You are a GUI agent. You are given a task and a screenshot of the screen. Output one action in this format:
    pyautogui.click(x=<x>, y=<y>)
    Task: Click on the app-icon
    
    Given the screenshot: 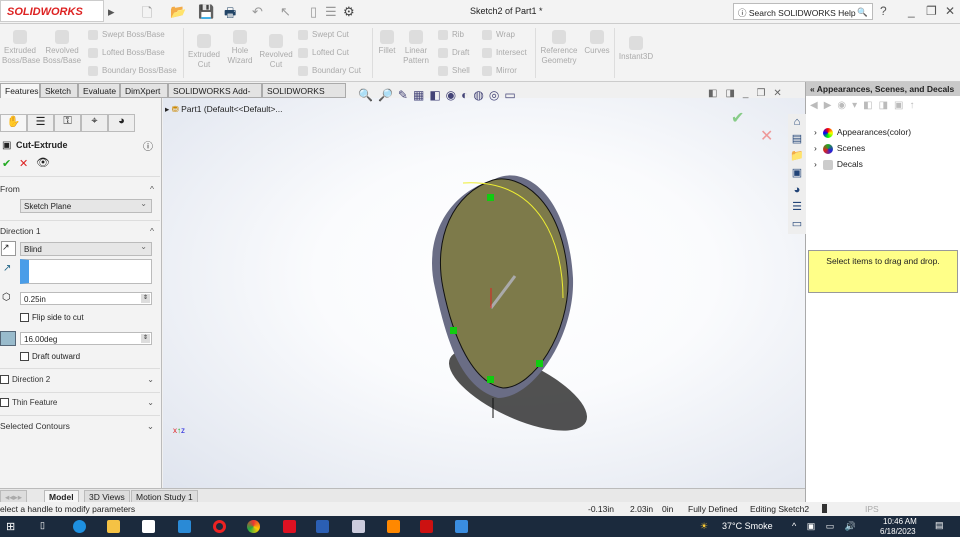 What is the action you would take?
    pyautogui.click(x=358, y=526)
    